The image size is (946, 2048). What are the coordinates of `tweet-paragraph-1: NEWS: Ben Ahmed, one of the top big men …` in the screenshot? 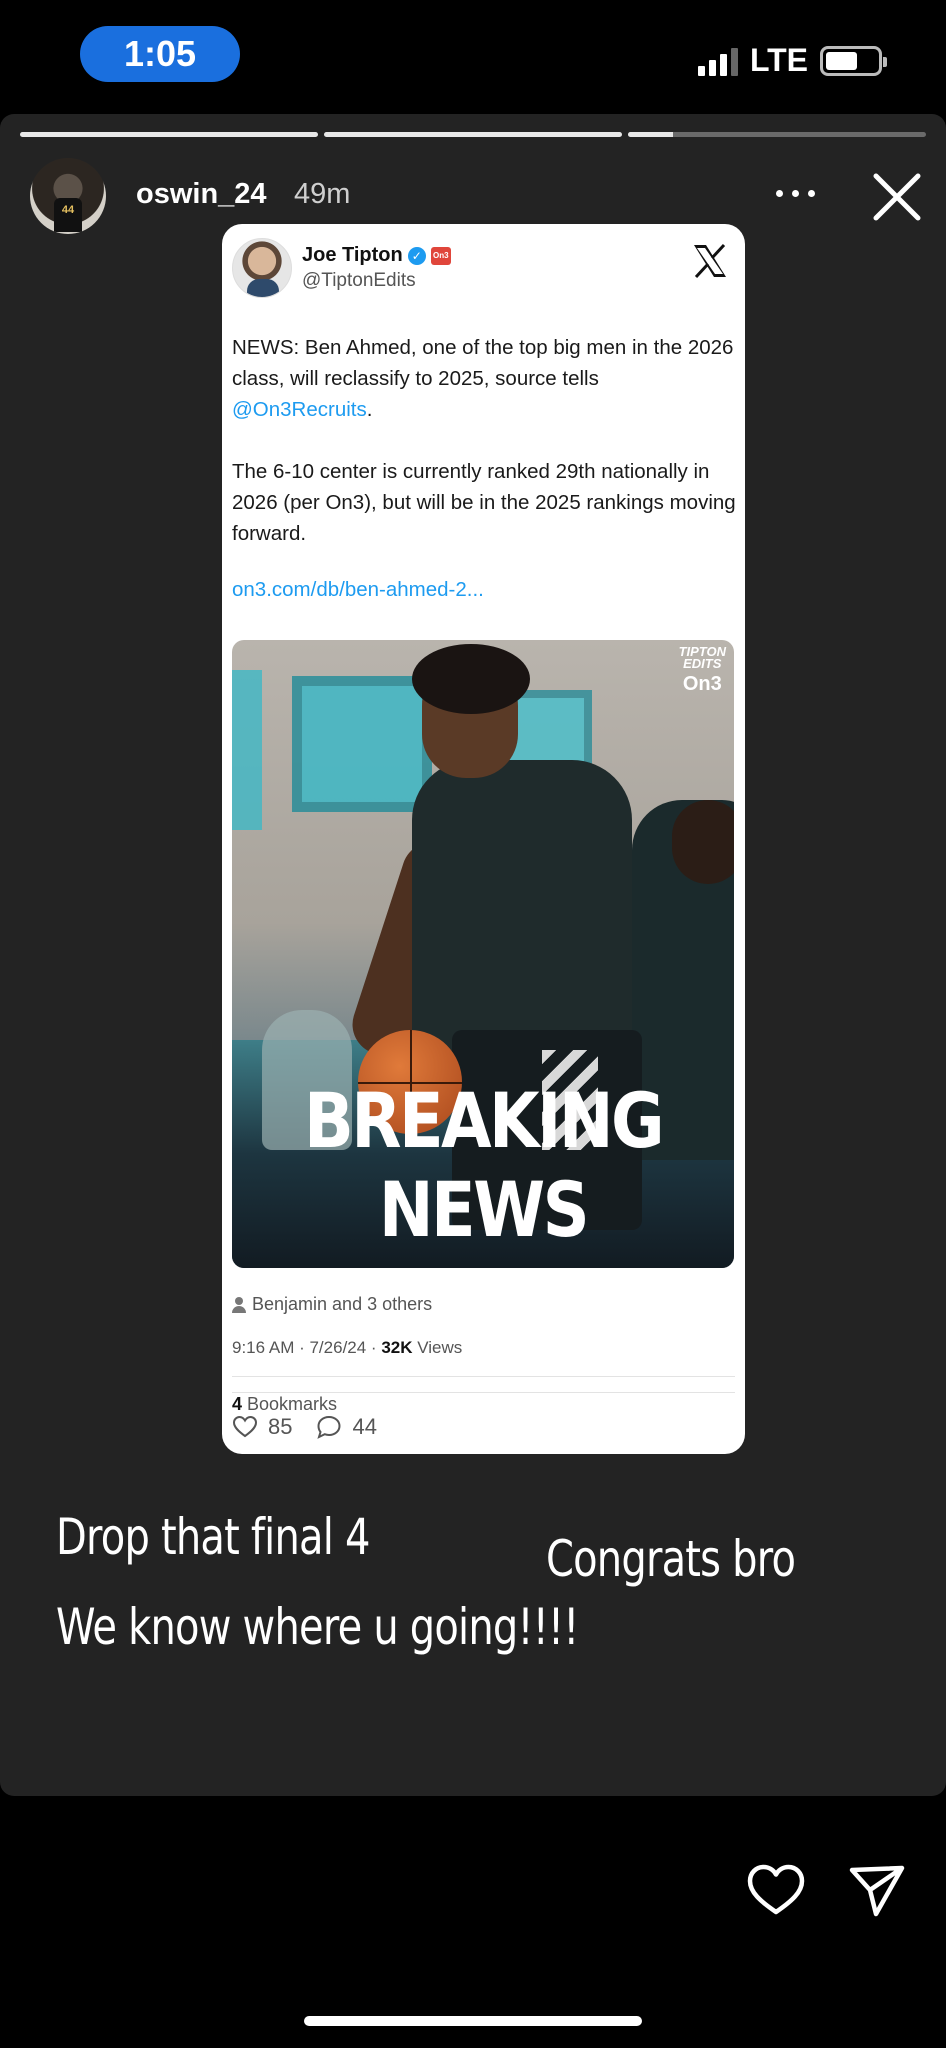 It's located at (483, 378).